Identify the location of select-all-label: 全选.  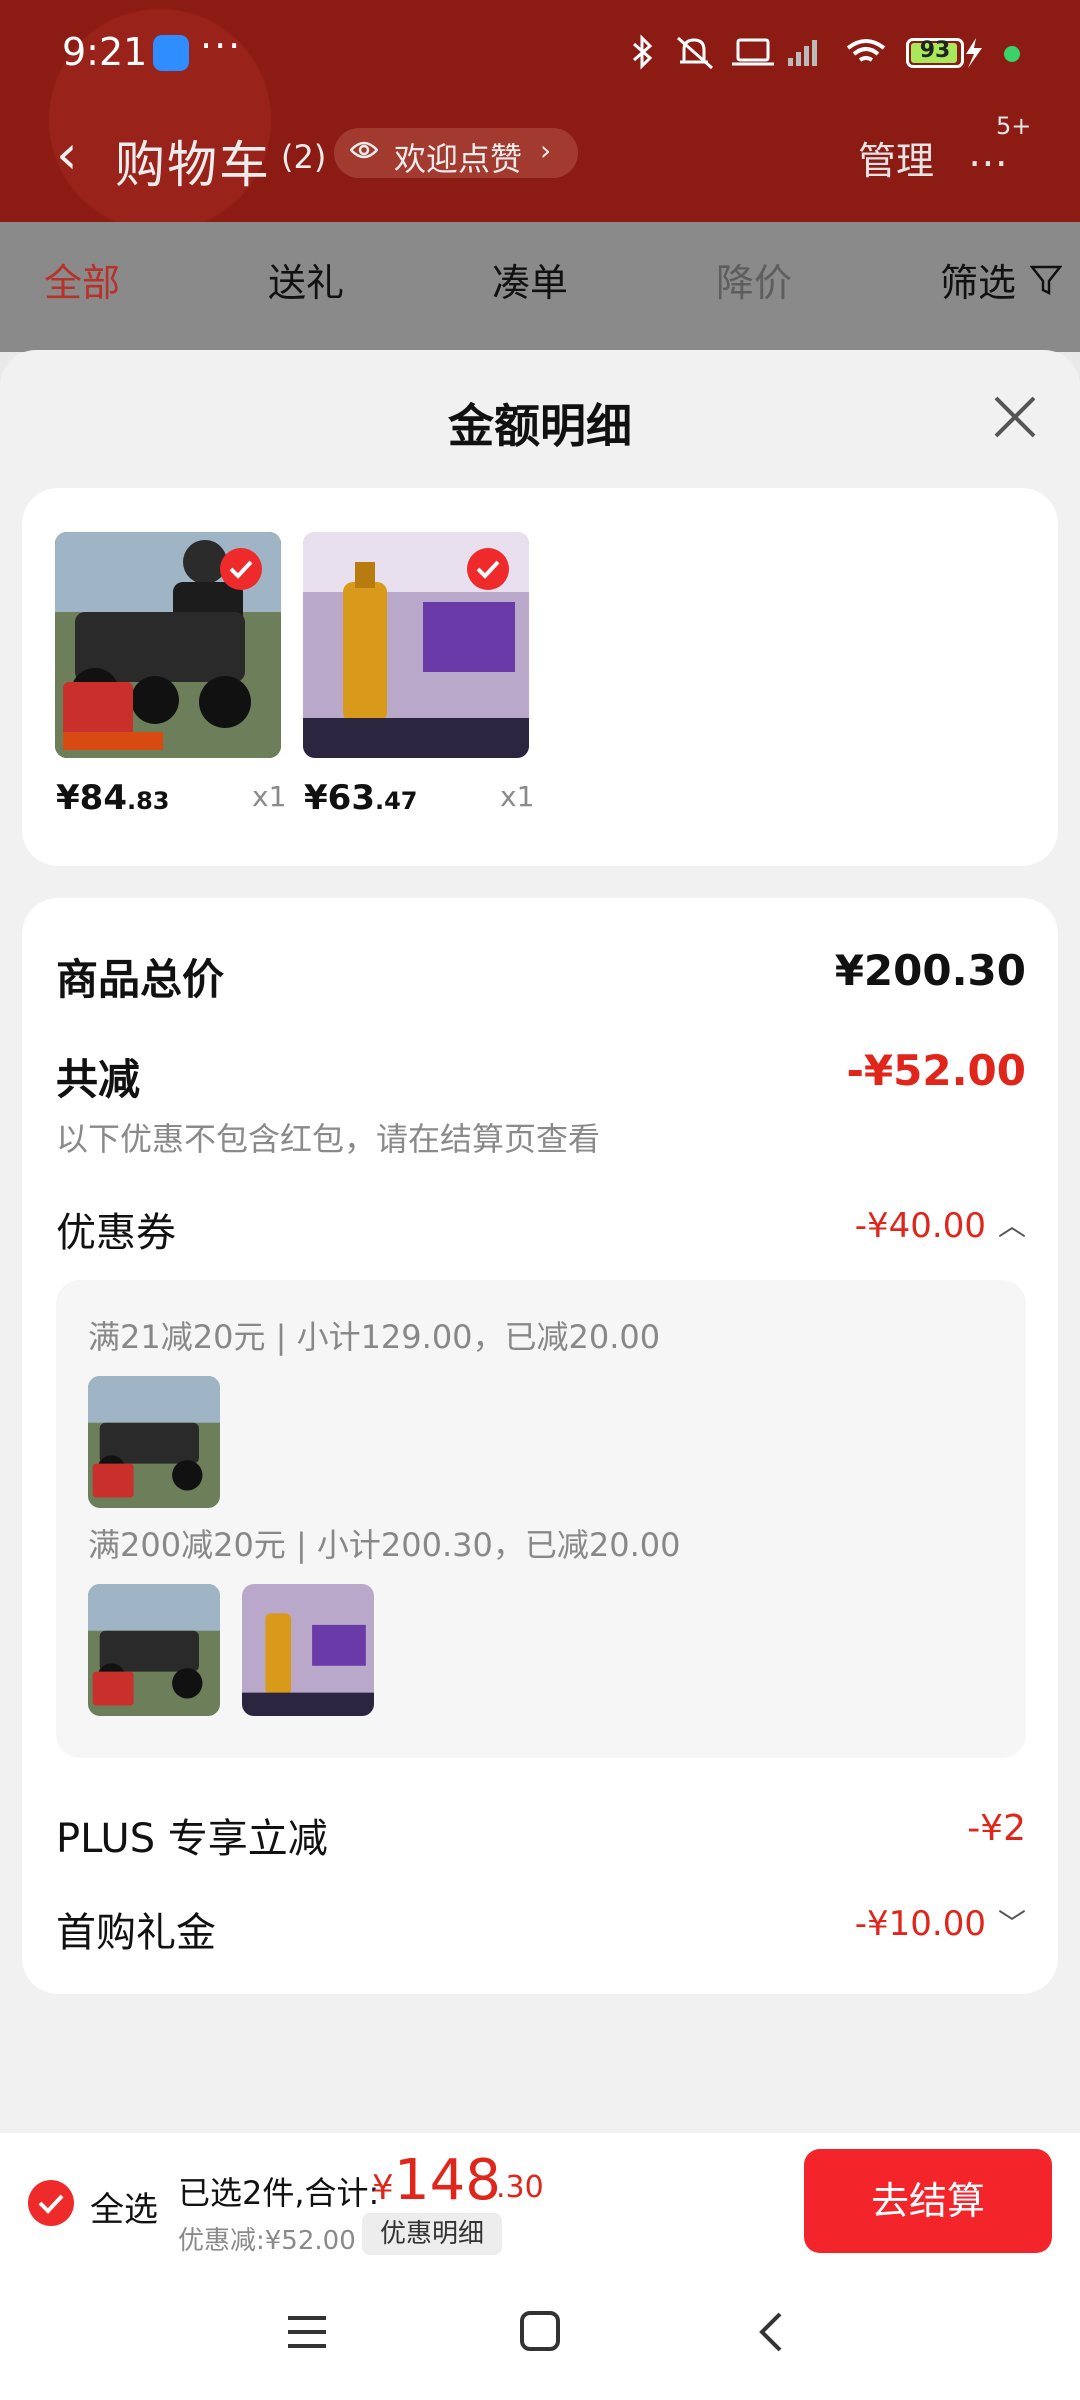
(124, 2206).